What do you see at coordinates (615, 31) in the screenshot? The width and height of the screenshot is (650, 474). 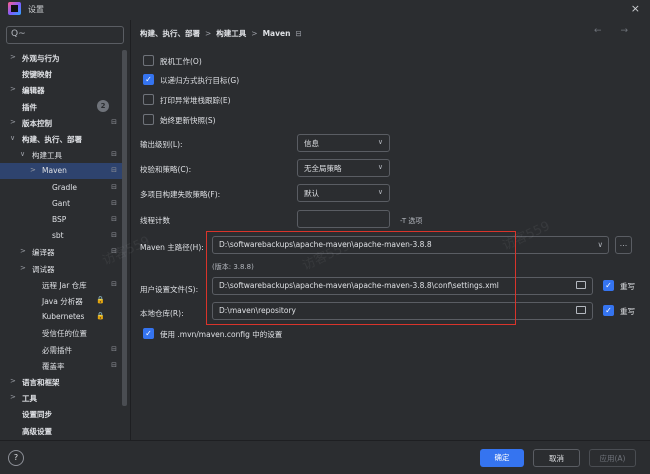 I see `back-forward-icon: ← →` at bounding box center [615, 31].